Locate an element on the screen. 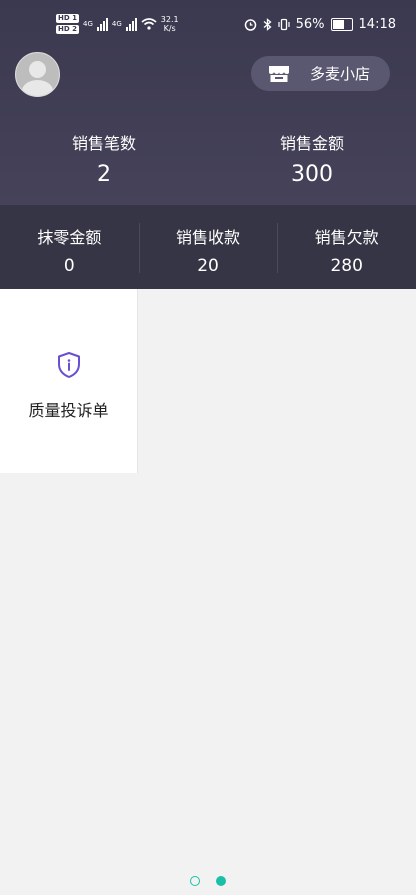  cell-label: 抹零金额 is located at coordinates (69, 237).